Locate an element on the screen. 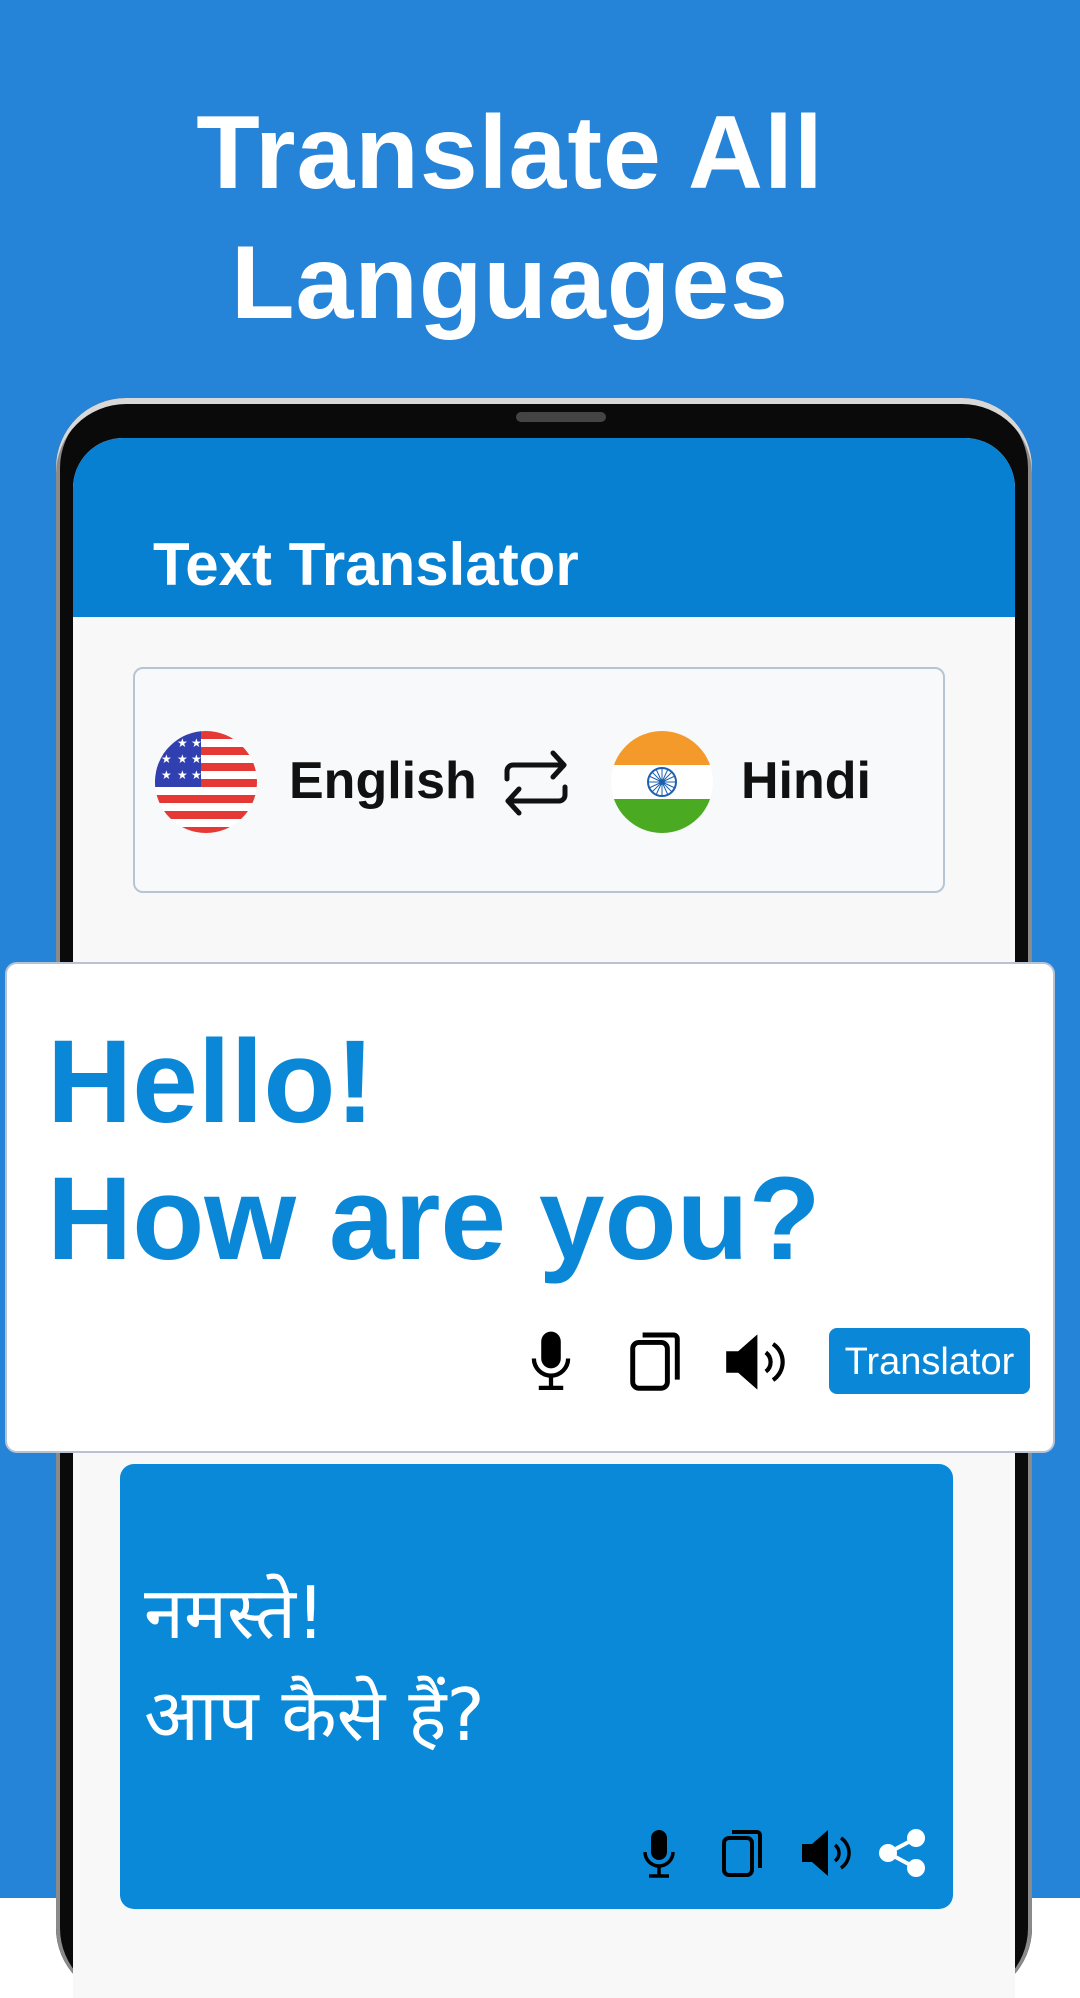 Image resolution: width=1080 pixels, height=1998 pixels. target-language: Hindi is located at coordinates (806, 781).